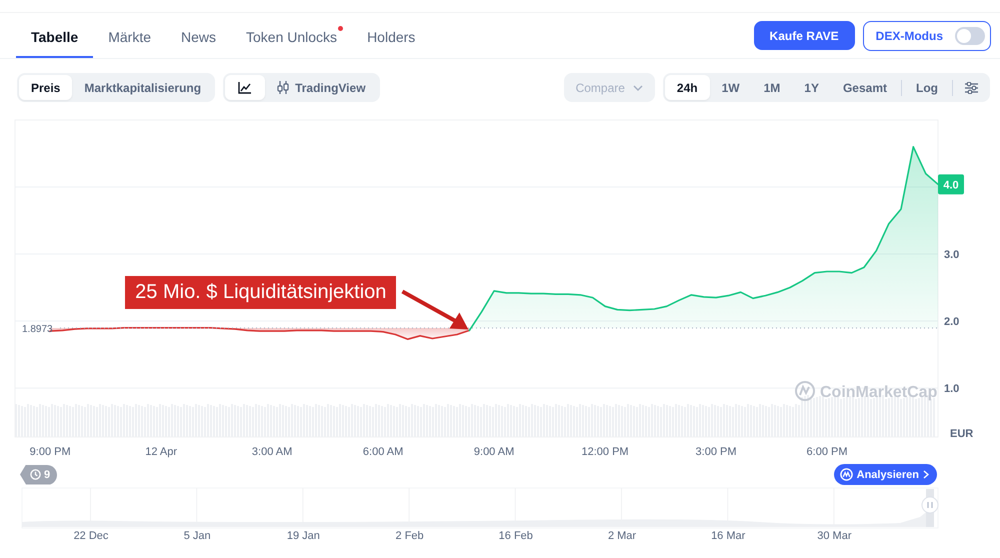 Image resolution: width=1000 pixels, height=558 pixels. I want to click on callout-label: 25 Mio. $ Liquiditätsinjektion, so click(260, 293).